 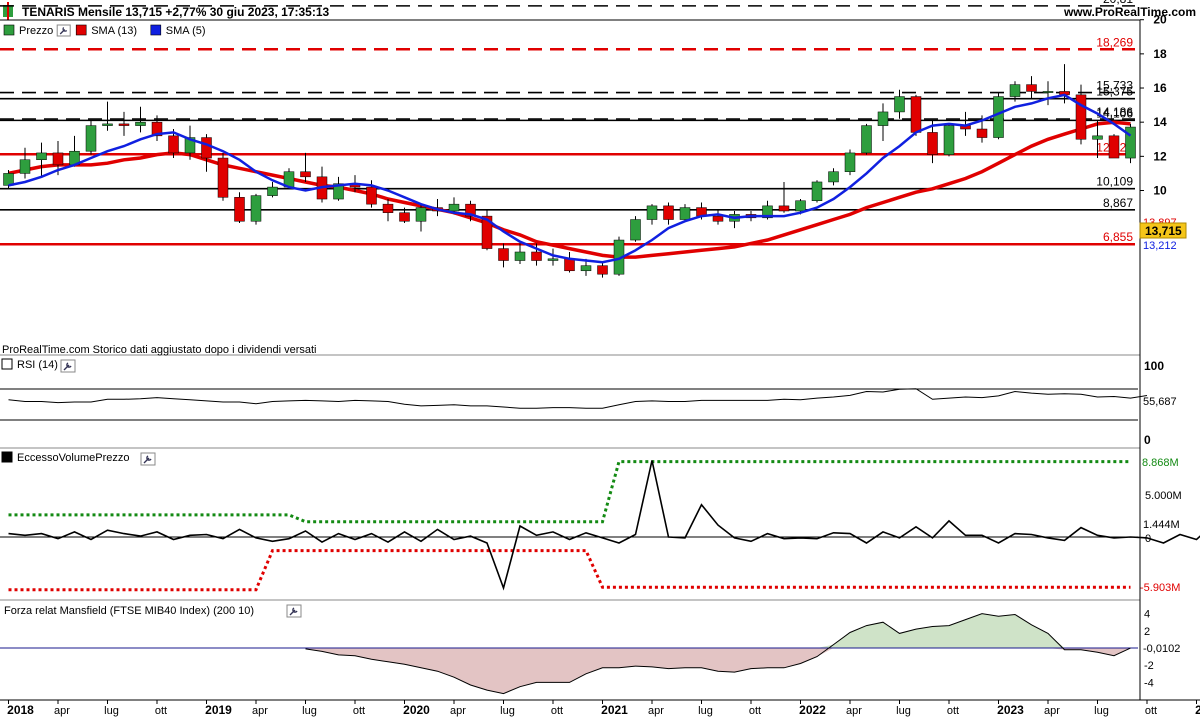 What do you see at coordinates (1118, 237) in the screenshot?
I see `level-label: 6,855` at bounding box center [1118, 237].